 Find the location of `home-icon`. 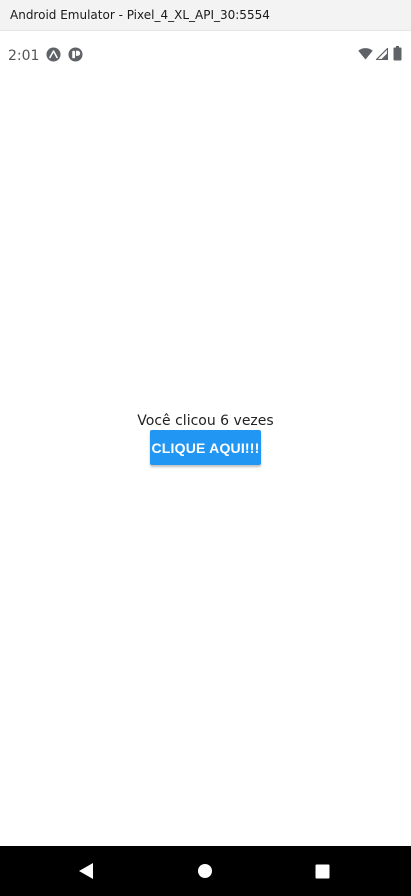

home-icon is located at coordinates (205, 871).